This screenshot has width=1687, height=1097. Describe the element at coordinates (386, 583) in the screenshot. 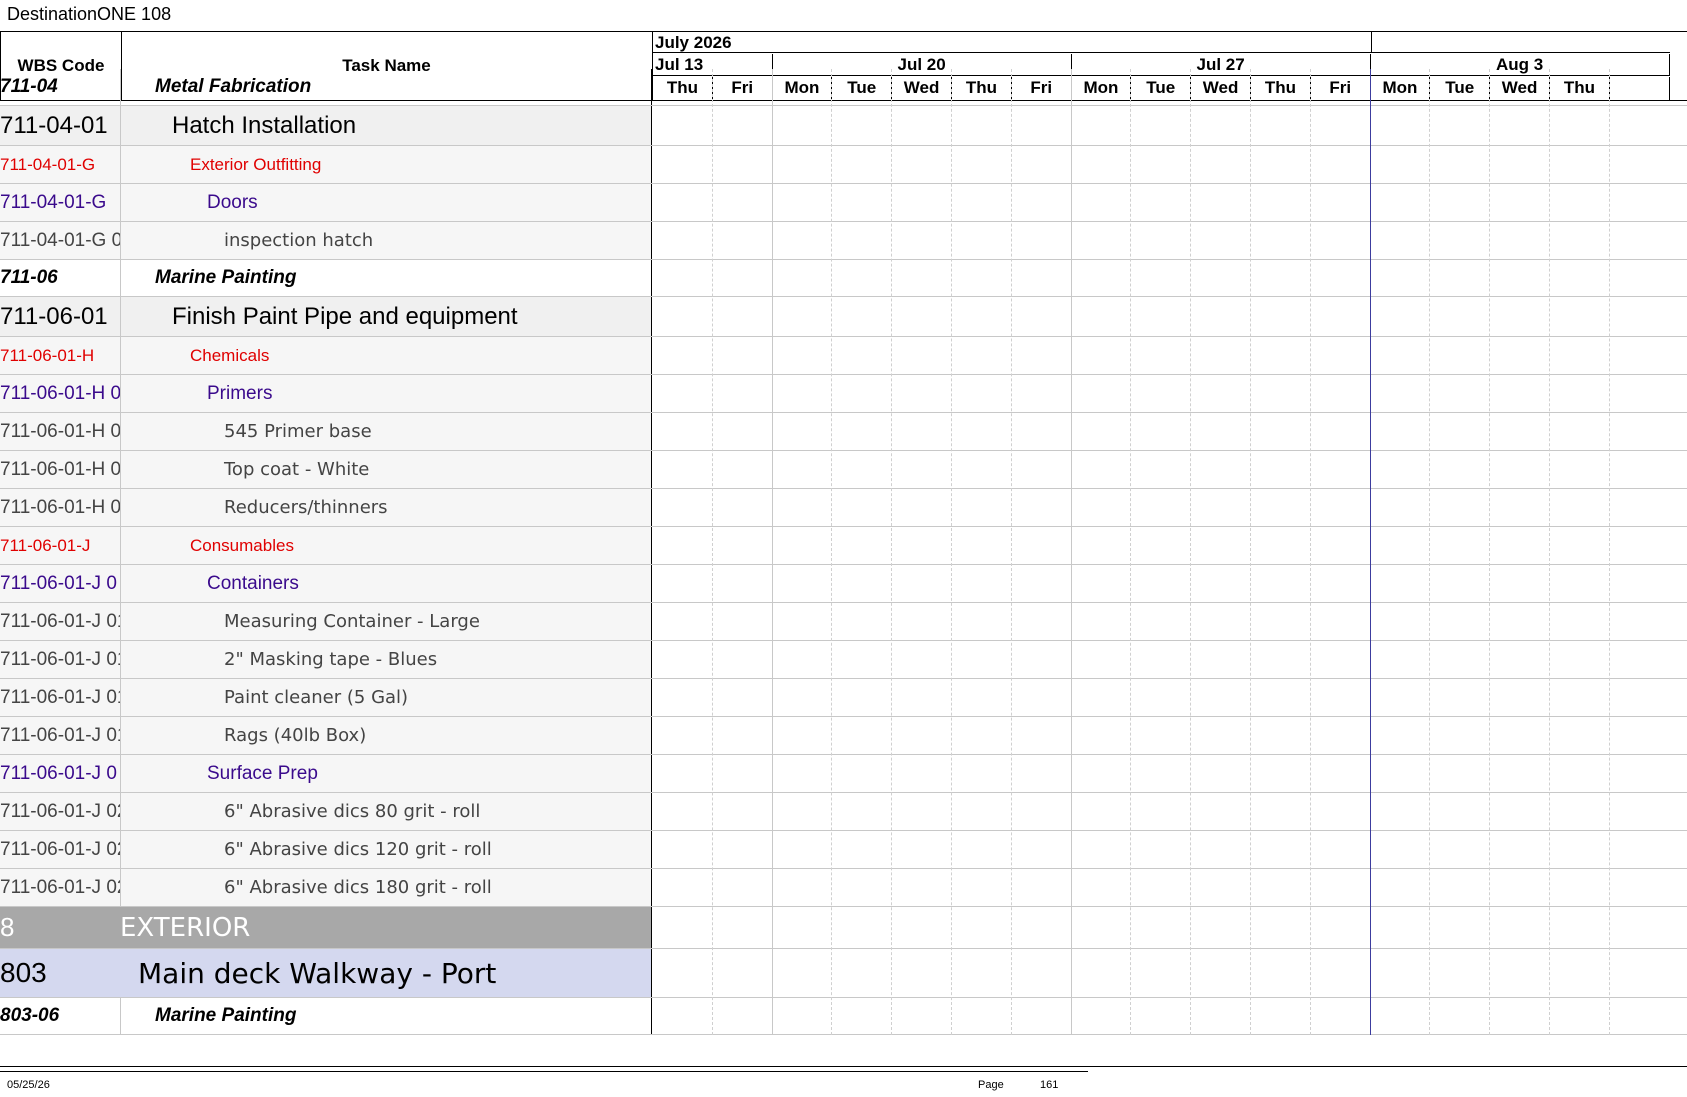

I see `task-name-cell: Containers` at that location.